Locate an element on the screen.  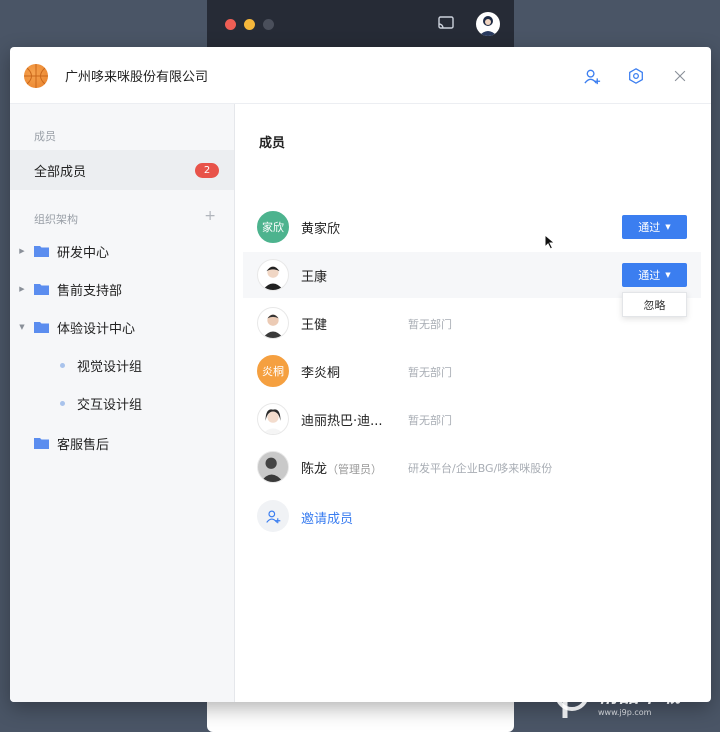
tree-item-presales: ▶ 售前支持部 is located at coordinates (66, 289).